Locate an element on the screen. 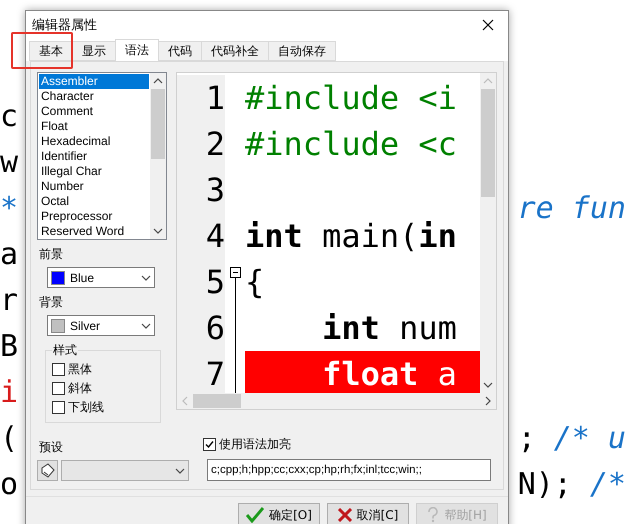 Image resolution: width=628 pixels, height=524 pixels. code-text: /* is located at coordinates (608, 484).